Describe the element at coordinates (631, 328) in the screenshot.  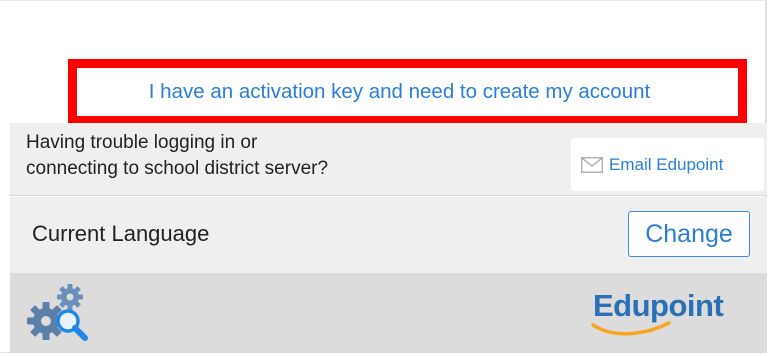
I see `brand-swoosh-icon` at that location.